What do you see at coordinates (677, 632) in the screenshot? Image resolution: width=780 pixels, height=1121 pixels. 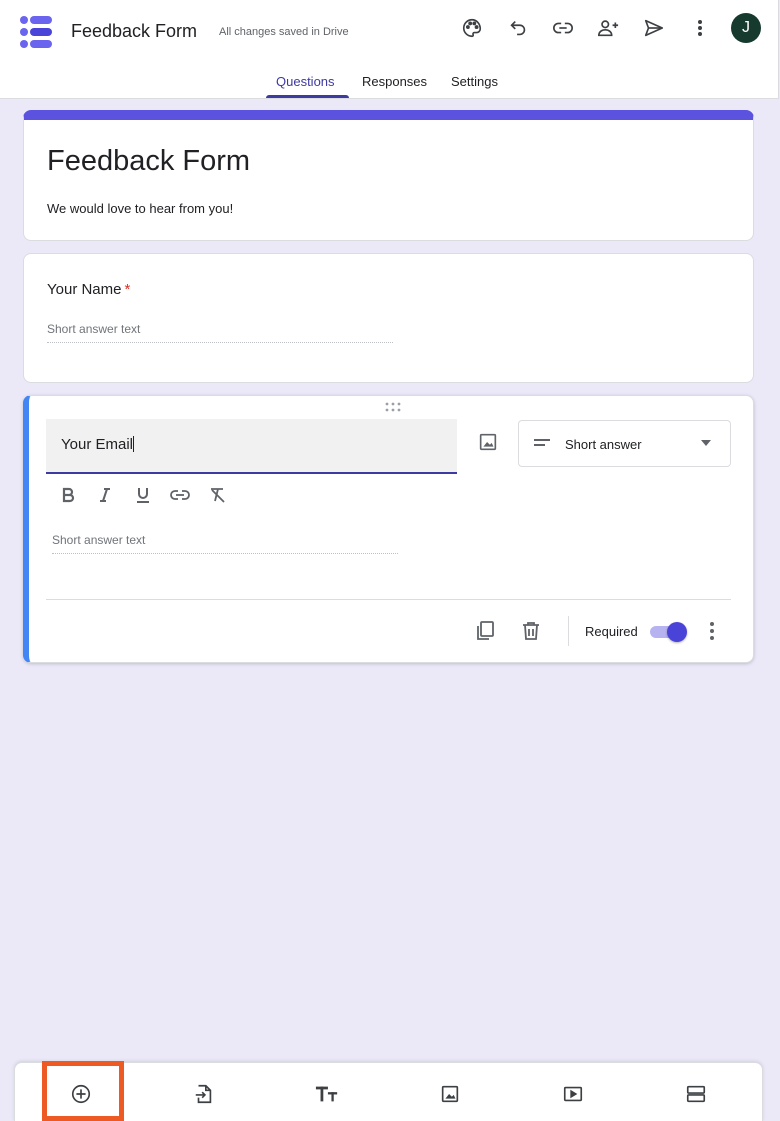 I see `toggle-knob` at bounding box center [677, 632].